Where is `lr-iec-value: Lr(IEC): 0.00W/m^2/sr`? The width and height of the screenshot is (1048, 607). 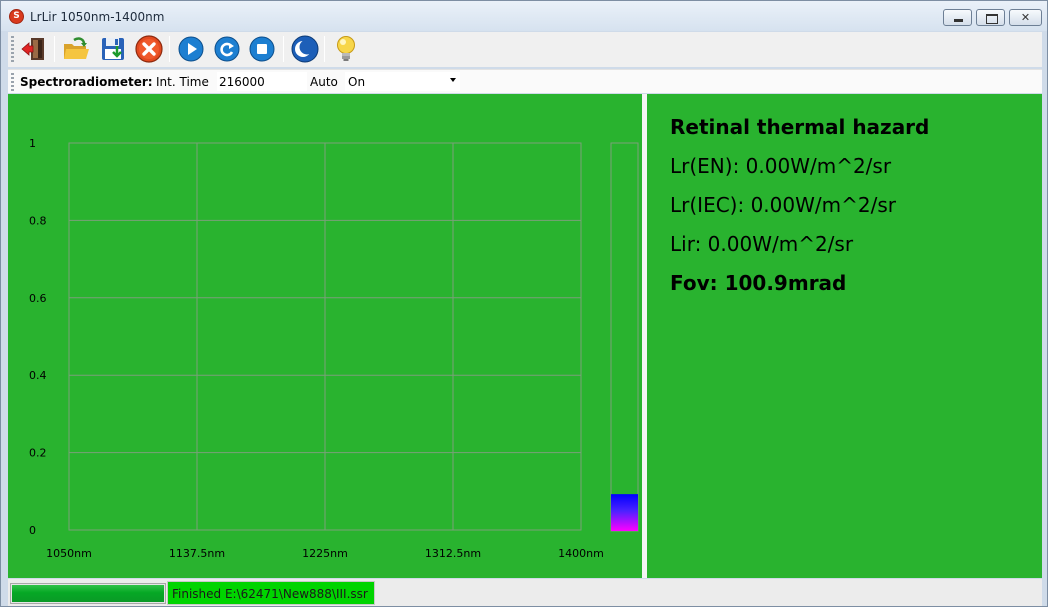
lr-iec-value: Lr(IEC): 0.00W/m^2/sr is located at coordinates (783, 205).